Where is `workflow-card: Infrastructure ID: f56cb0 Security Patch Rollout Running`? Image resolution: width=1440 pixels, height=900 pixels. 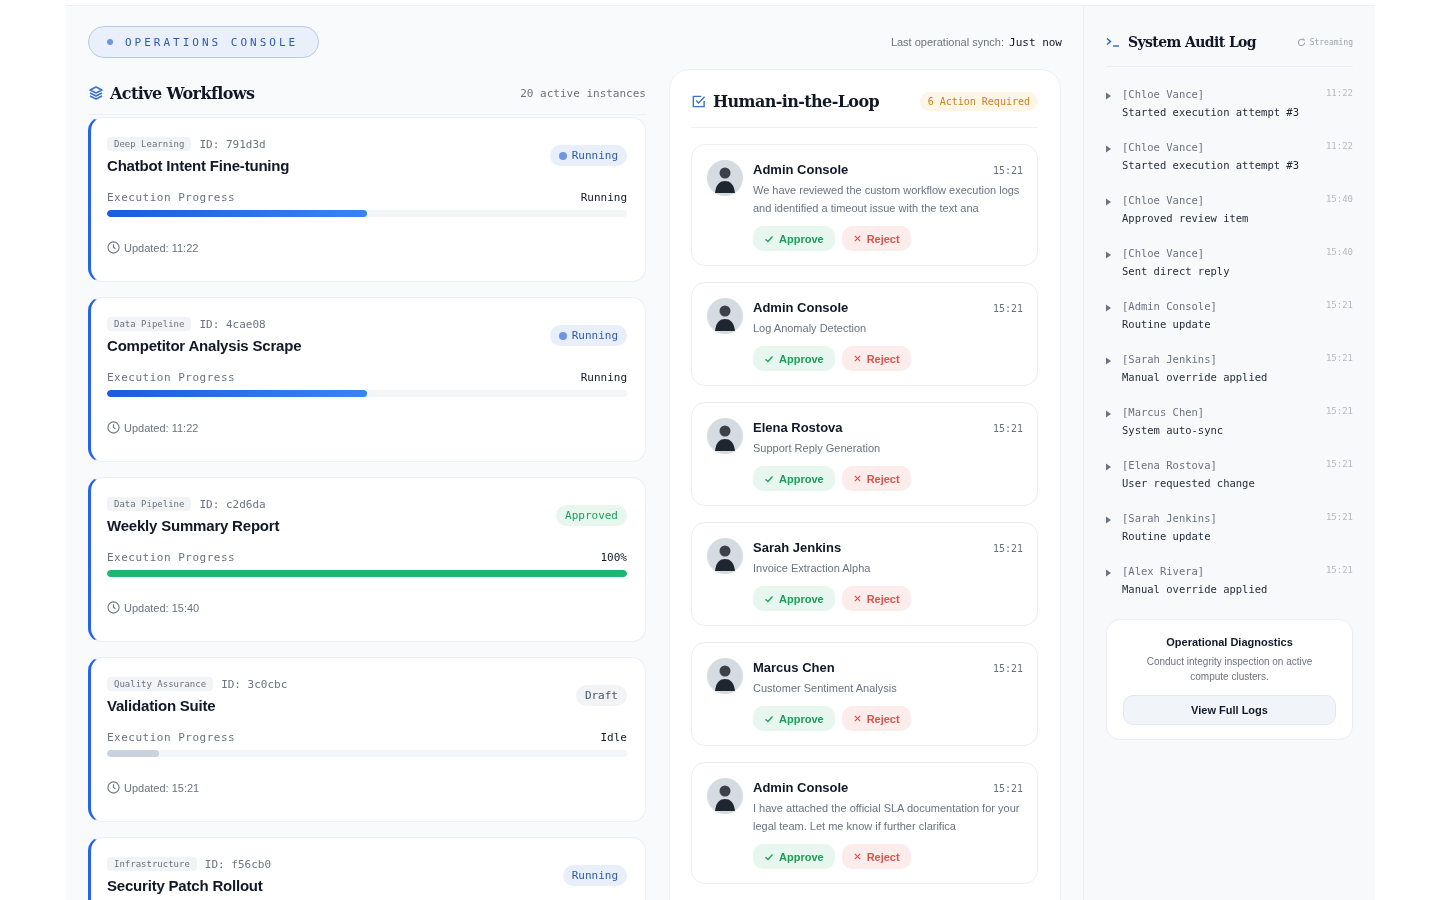 workflow-card: Infrastructure ID: f56cb0 Security Patch Rollout Running is located at coordinates (367, 868).